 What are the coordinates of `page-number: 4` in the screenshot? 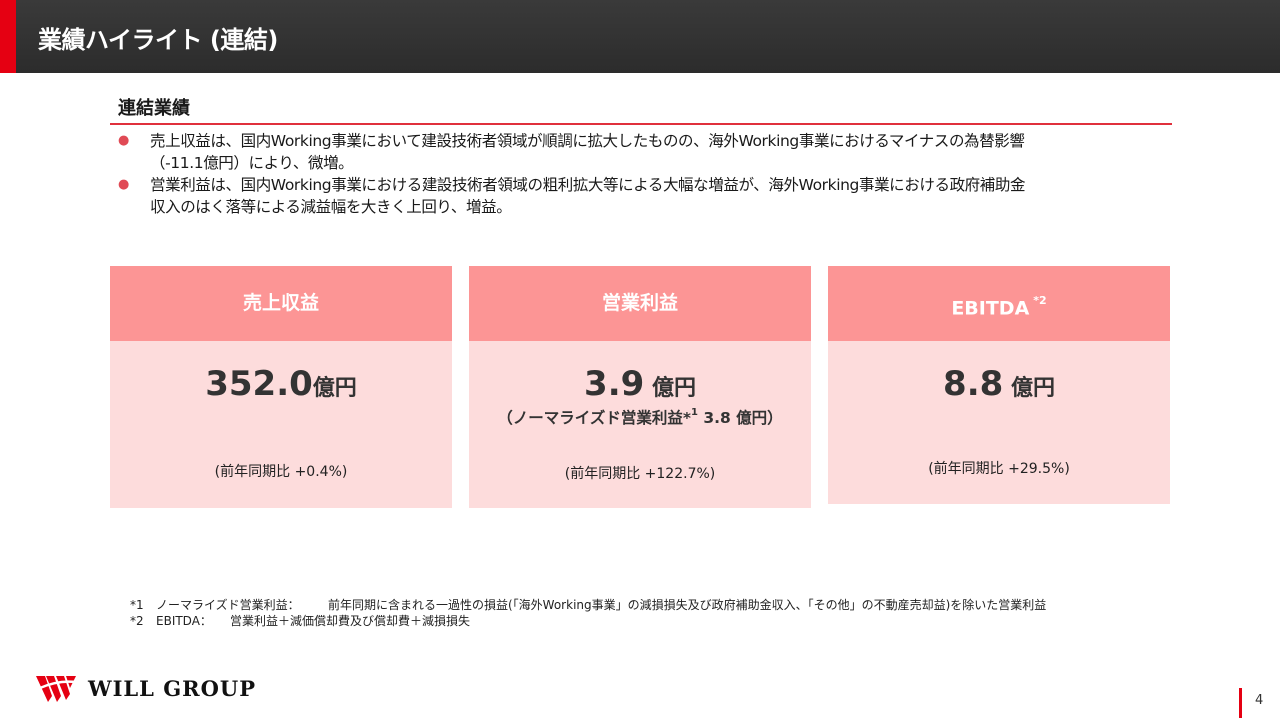 It's located at (1259, 700).